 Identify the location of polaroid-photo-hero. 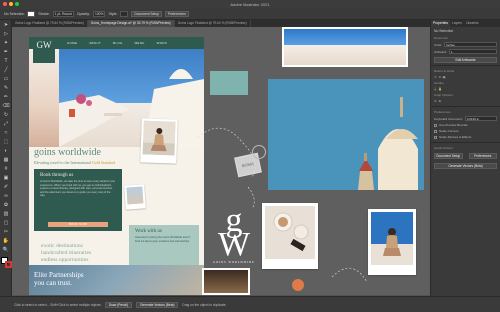
(159, 141).